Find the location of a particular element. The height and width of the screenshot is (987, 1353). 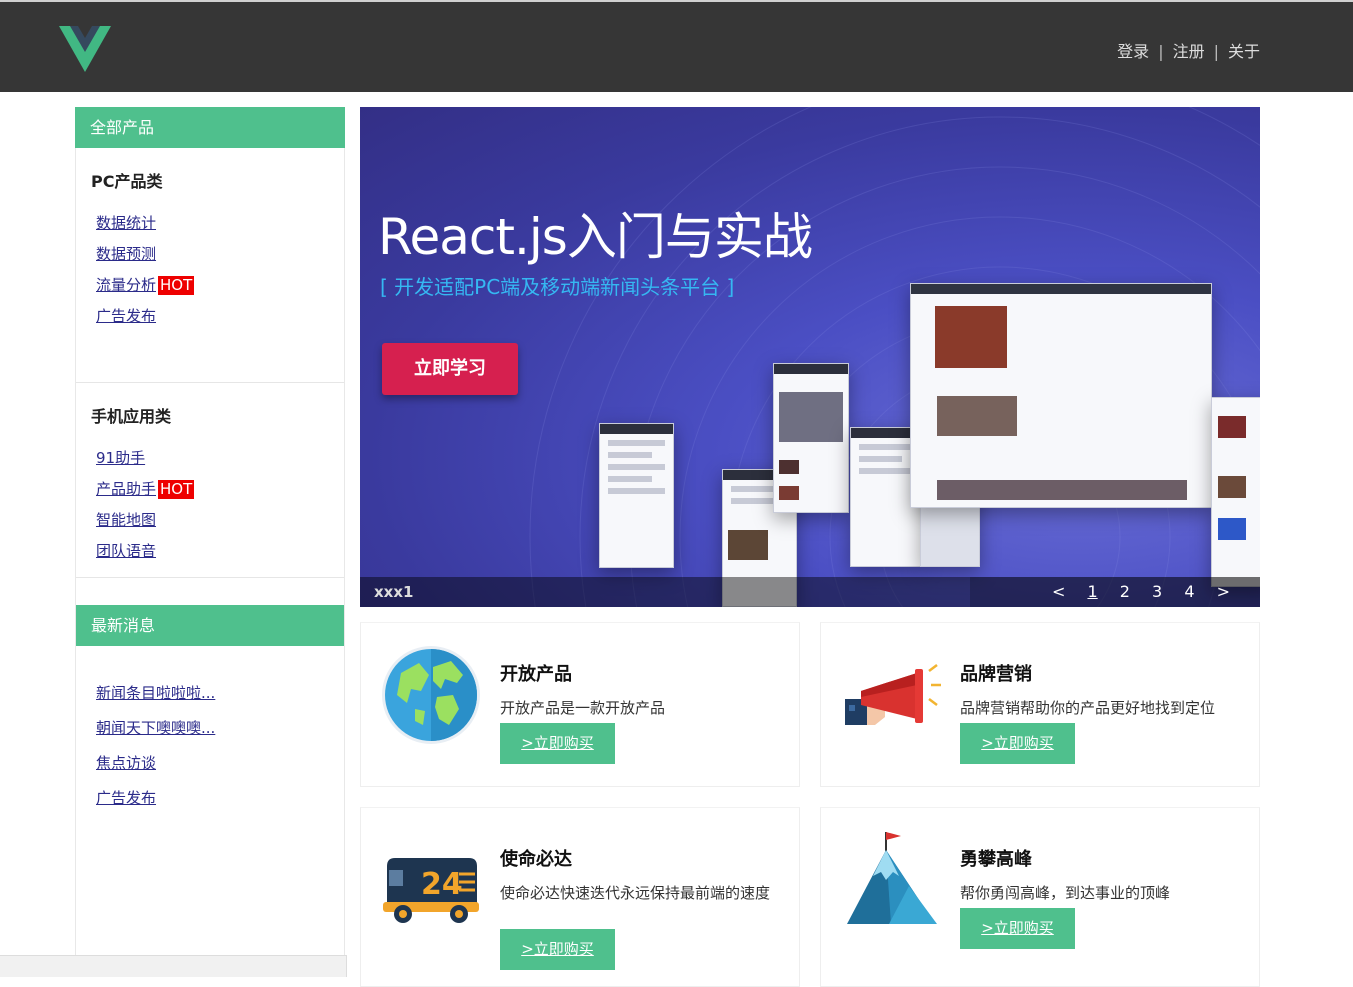

list-item: 团队语音 is located at coordinates (220, 555).